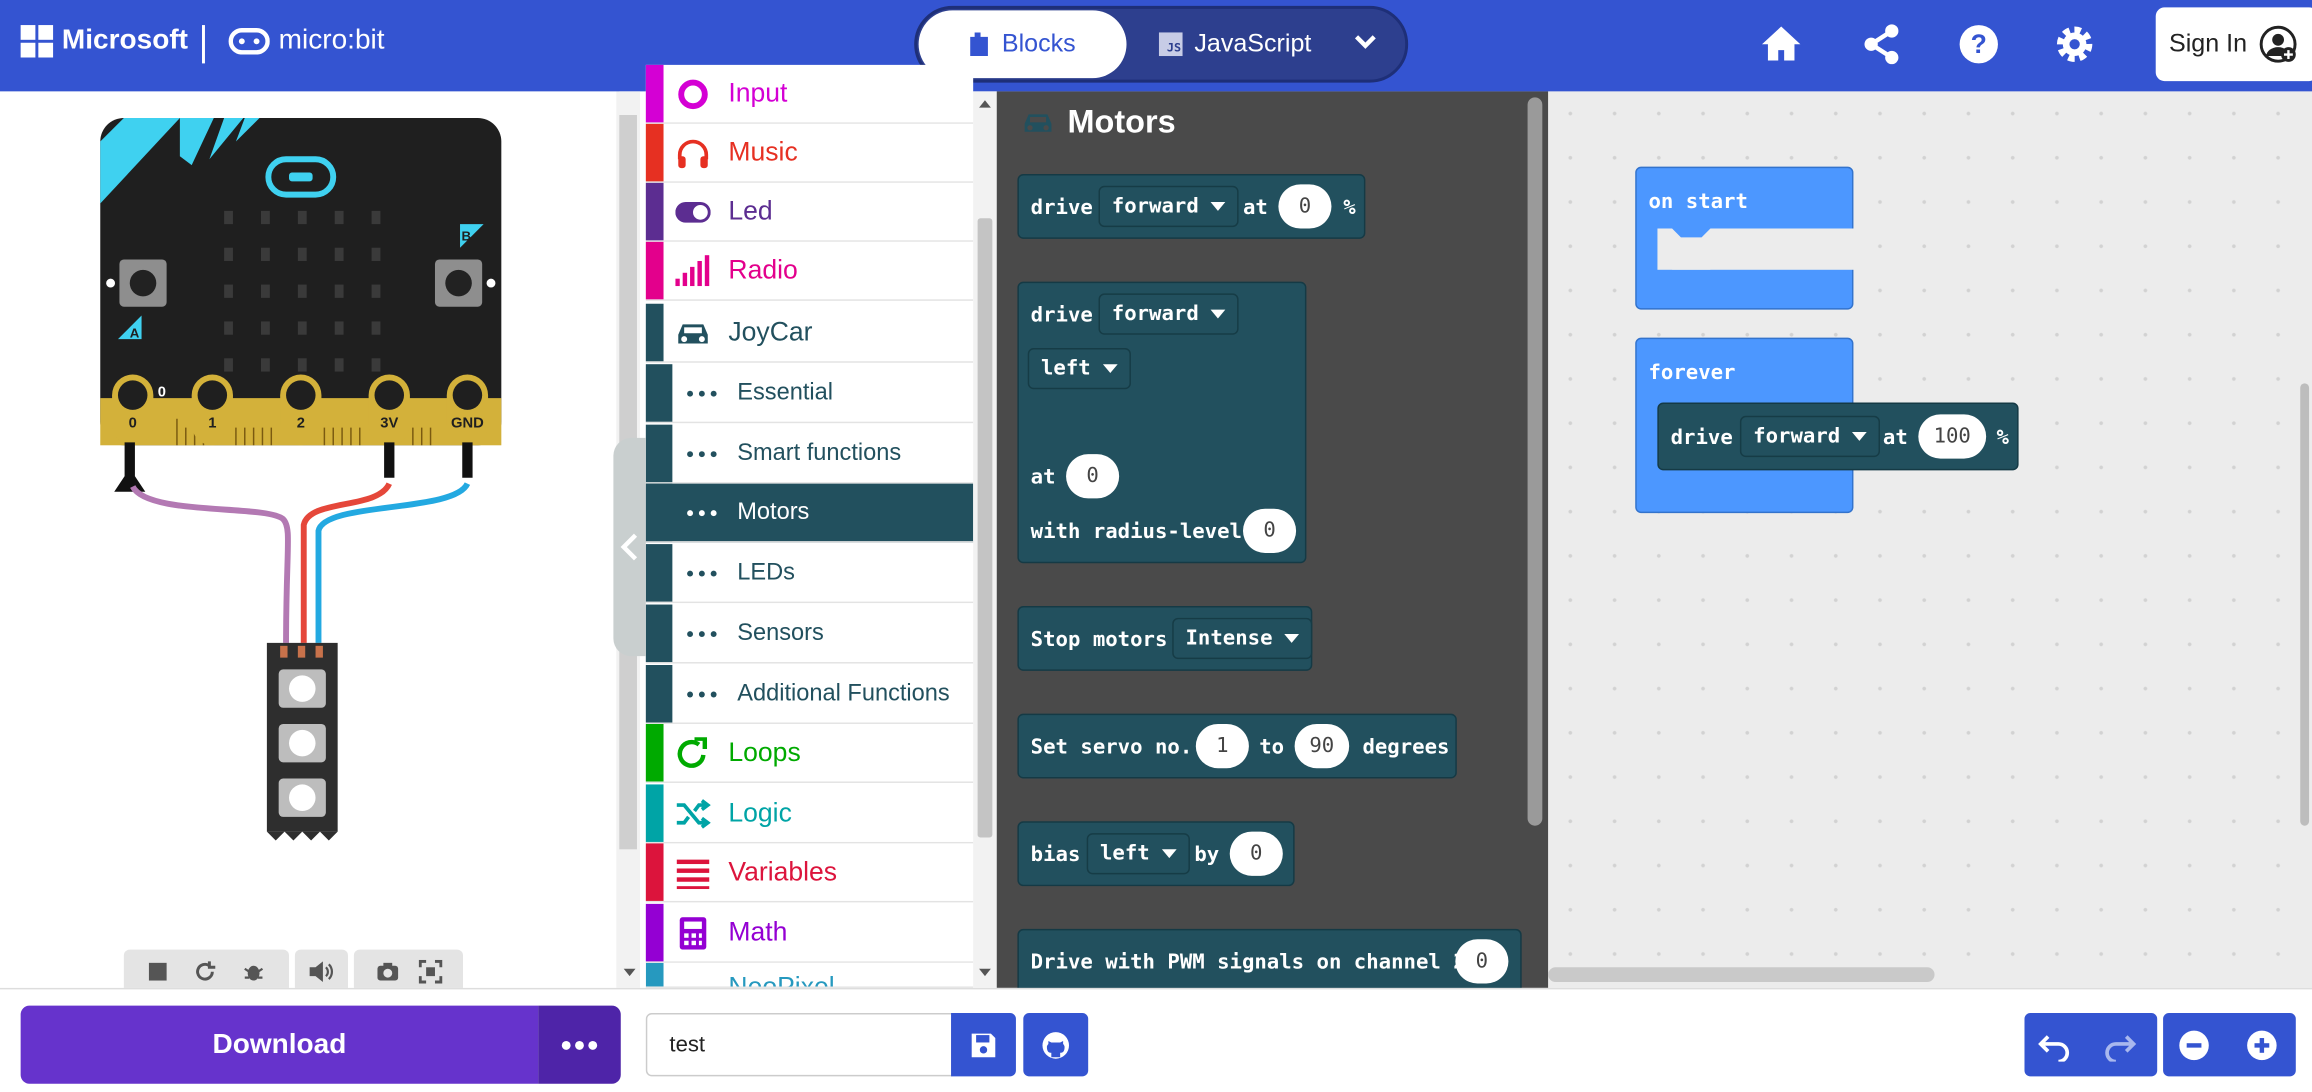 The height and width of the screenshot is (1092, 2312). Describe the element at coordinates (809, 153) in the screenshot. I see `category-music: Music` at that location.